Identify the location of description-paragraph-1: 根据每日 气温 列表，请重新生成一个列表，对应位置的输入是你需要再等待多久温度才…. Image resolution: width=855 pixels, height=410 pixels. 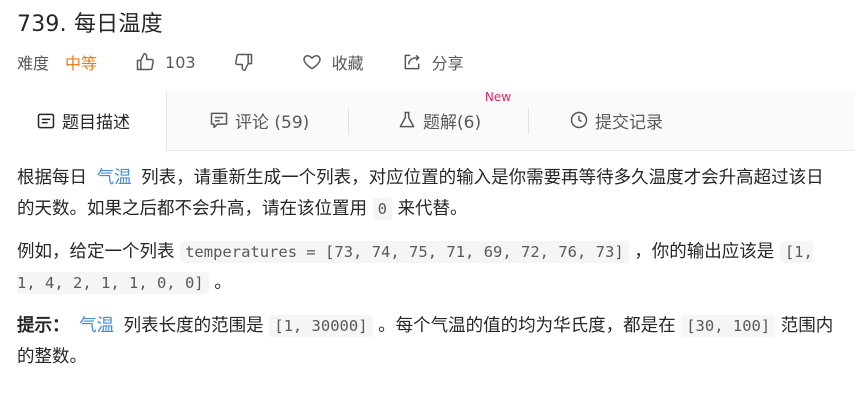
(427, 194).